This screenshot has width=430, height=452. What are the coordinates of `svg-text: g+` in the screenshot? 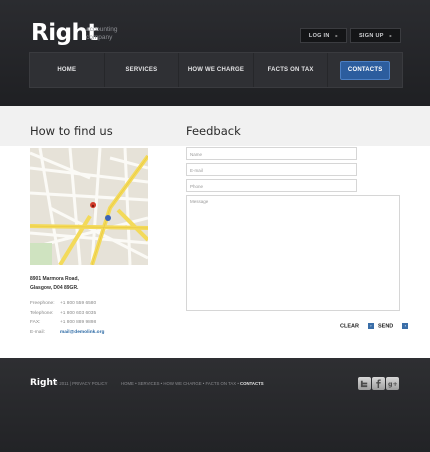 It's located at (392, 384).